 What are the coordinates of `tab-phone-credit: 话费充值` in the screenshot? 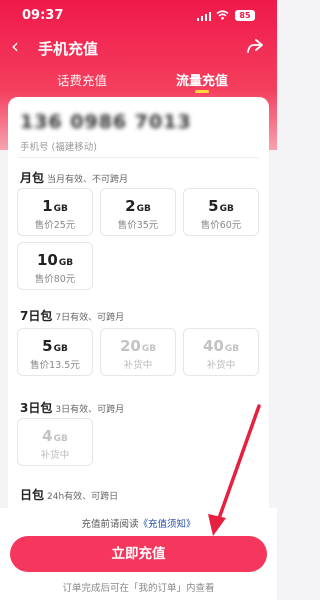 It's located at (82, 79).